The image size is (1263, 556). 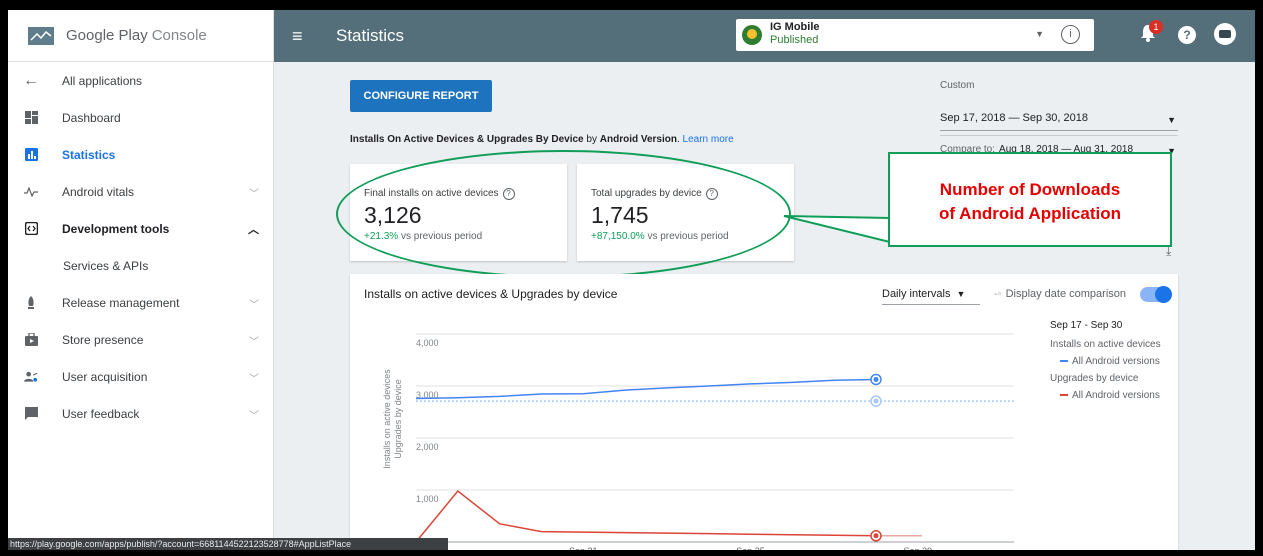 What do you see at coordinates (101, 413) in the screenshot?
I see `sidebar-item-label: User feedback` at bounding box center [101, 413].